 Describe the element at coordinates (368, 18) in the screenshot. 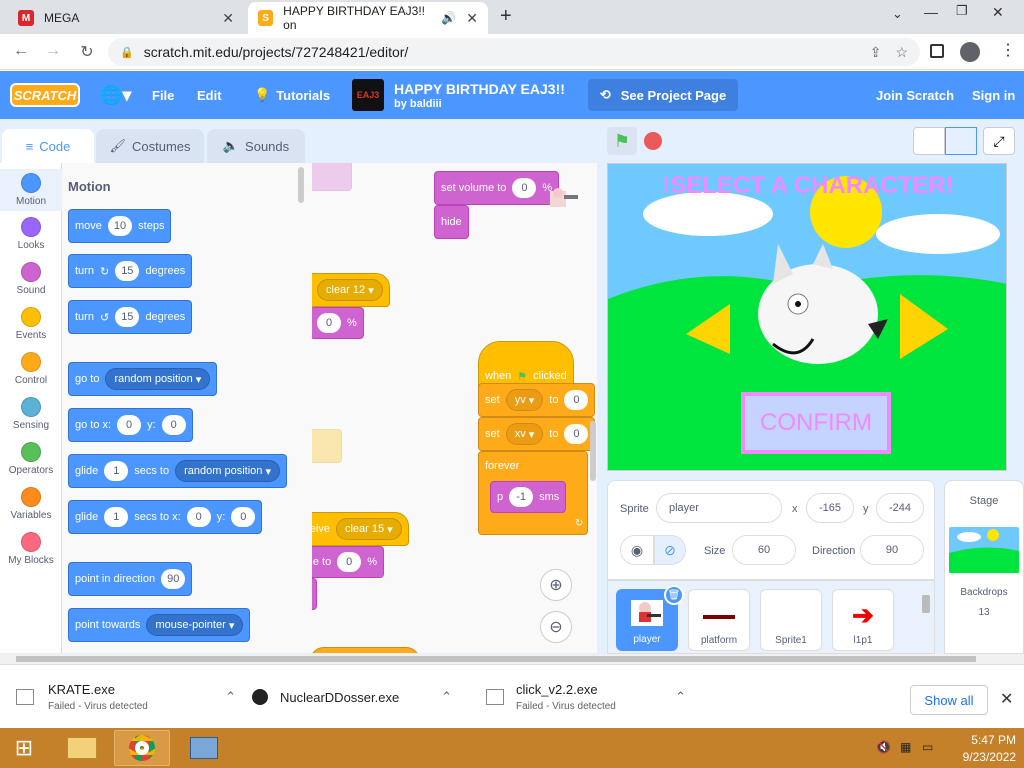

I see `tab-scratch: S HAPPY BIRTHDAY EAJ3!! on 🔊 ✕` at that location.